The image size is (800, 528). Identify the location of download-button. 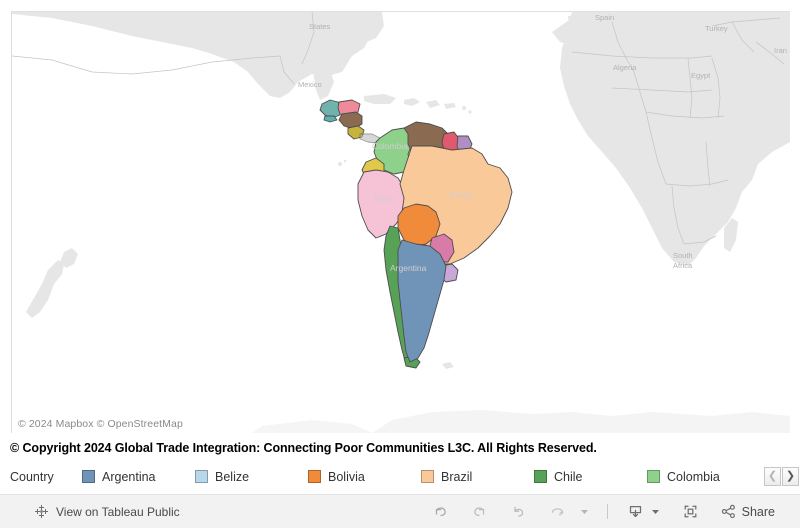
(632, 511).